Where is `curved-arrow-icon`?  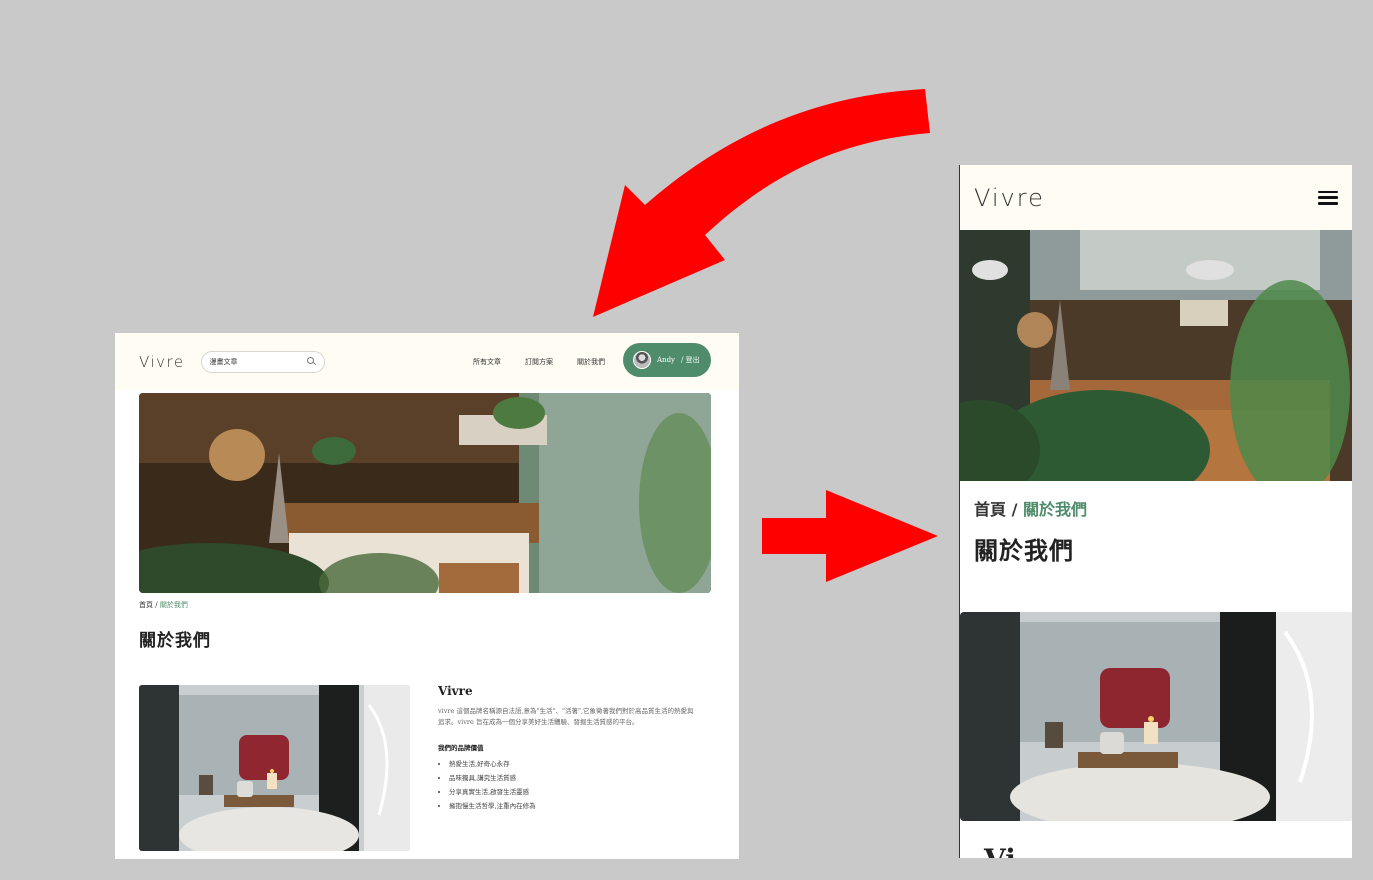
curved-arrow-icon is located at coordinates (761, 203).